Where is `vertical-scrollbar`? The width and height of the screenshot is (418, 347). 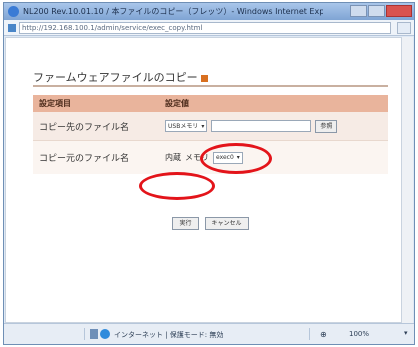
vertical-scrollbar is located at coordinates (407, 180).